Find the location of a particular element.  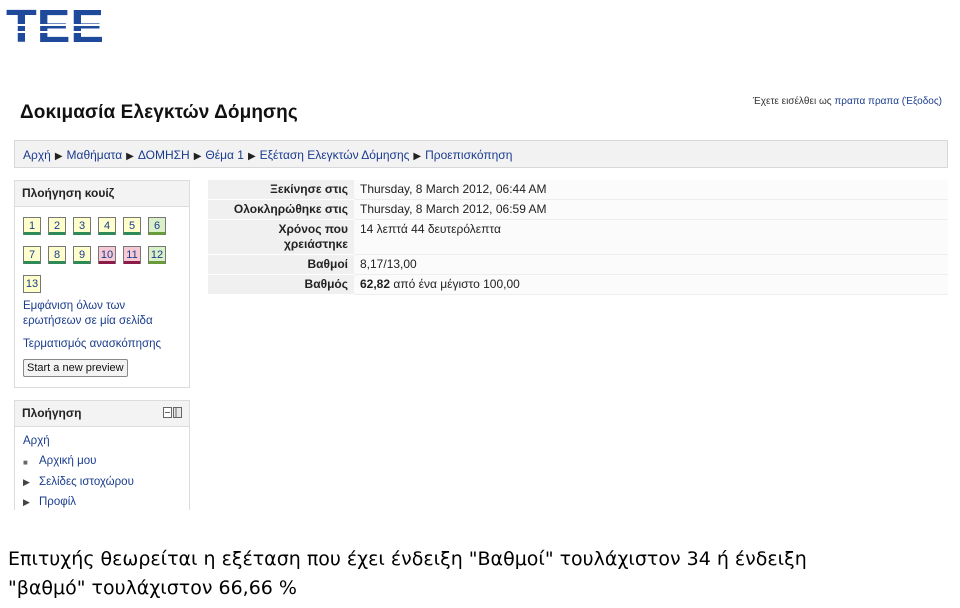

start-new-preview-button: Start a new preview is located at coordinates (75, 368).